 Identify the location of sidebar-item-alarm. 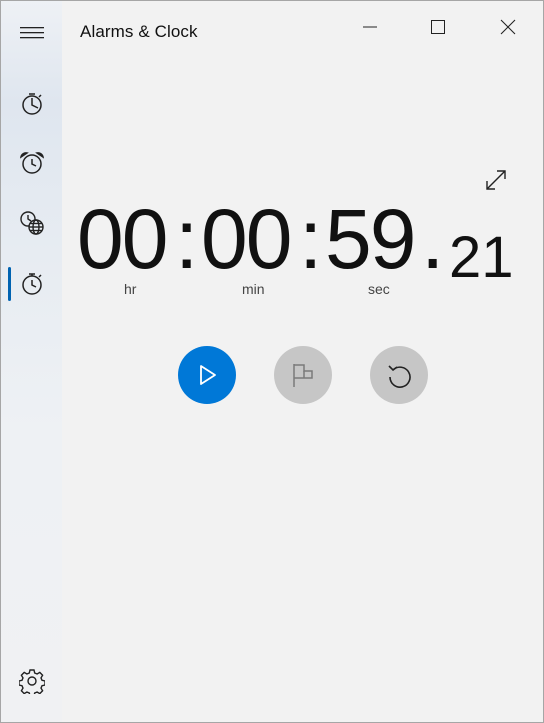
(31, 163).